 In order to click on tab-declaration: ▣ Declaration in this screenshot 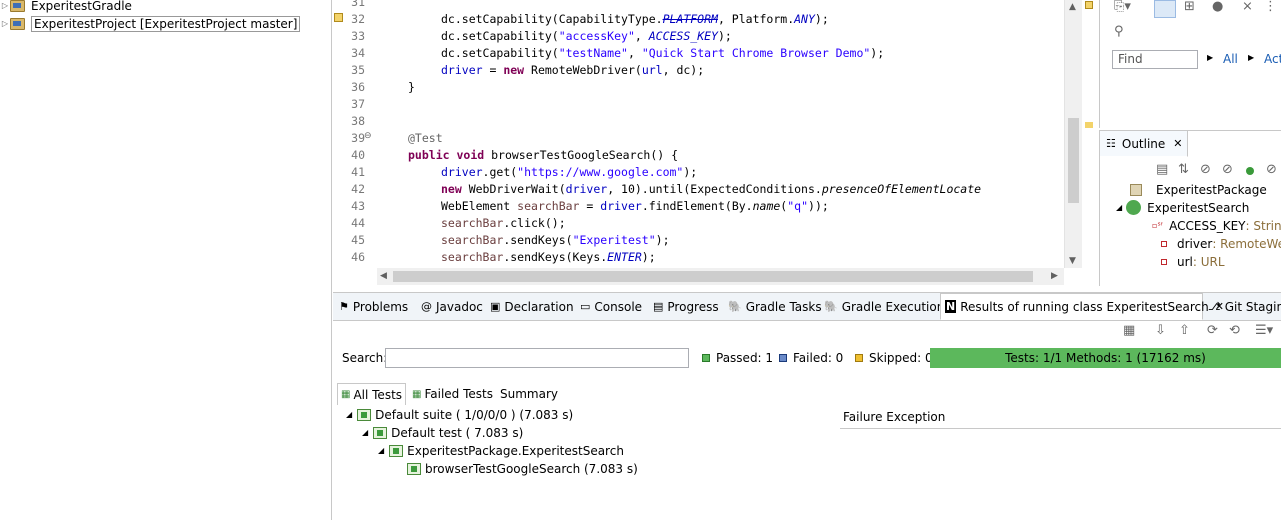, I will do `click(532, 306)`.